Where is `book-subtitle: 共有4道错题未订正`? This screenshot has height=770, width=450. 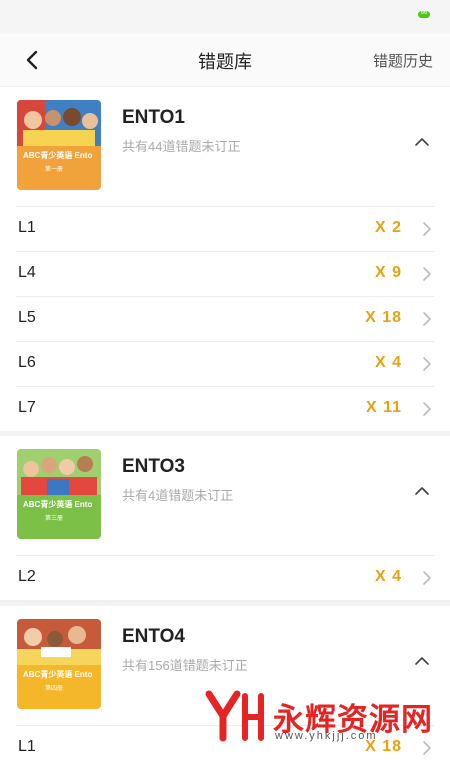 book-subtitle: 共有4道错题未订正 is located at coordinates (178, 495).